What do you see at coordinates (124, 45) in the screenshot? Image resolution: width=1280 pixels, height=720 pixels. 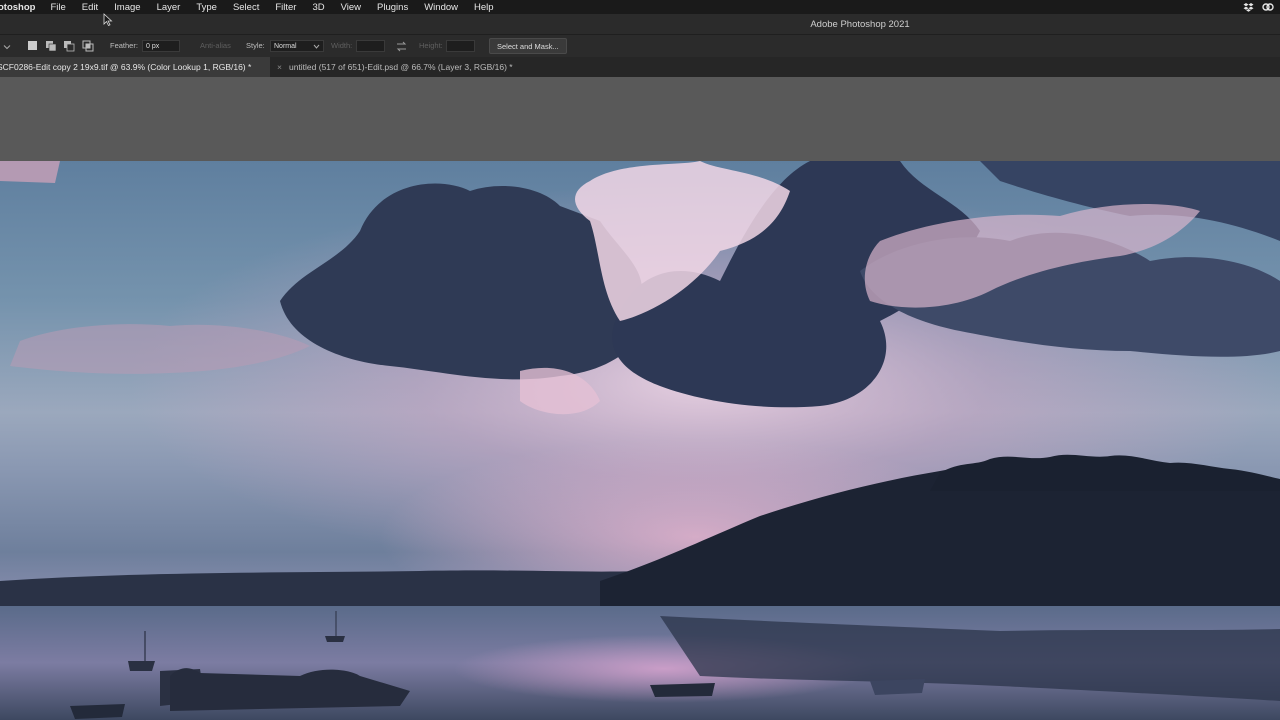 I see `feather-label: Feather:` at bounding box center [124, 45].